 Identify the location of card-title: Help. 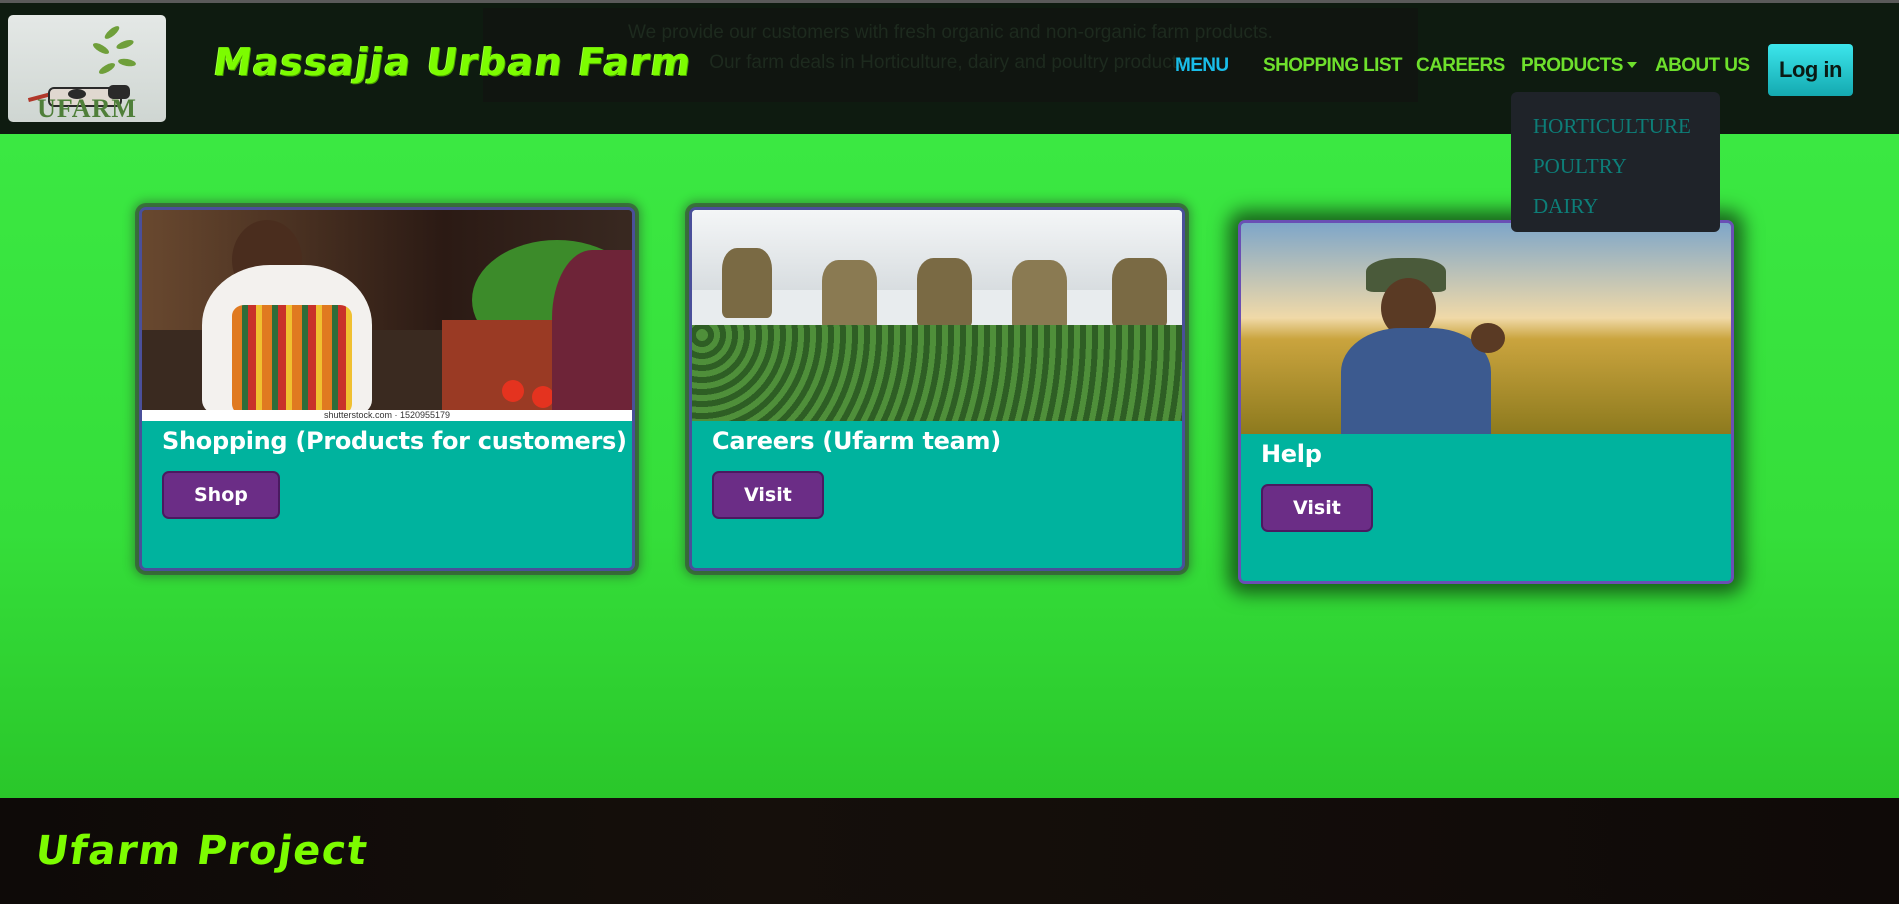
(1291, 454).